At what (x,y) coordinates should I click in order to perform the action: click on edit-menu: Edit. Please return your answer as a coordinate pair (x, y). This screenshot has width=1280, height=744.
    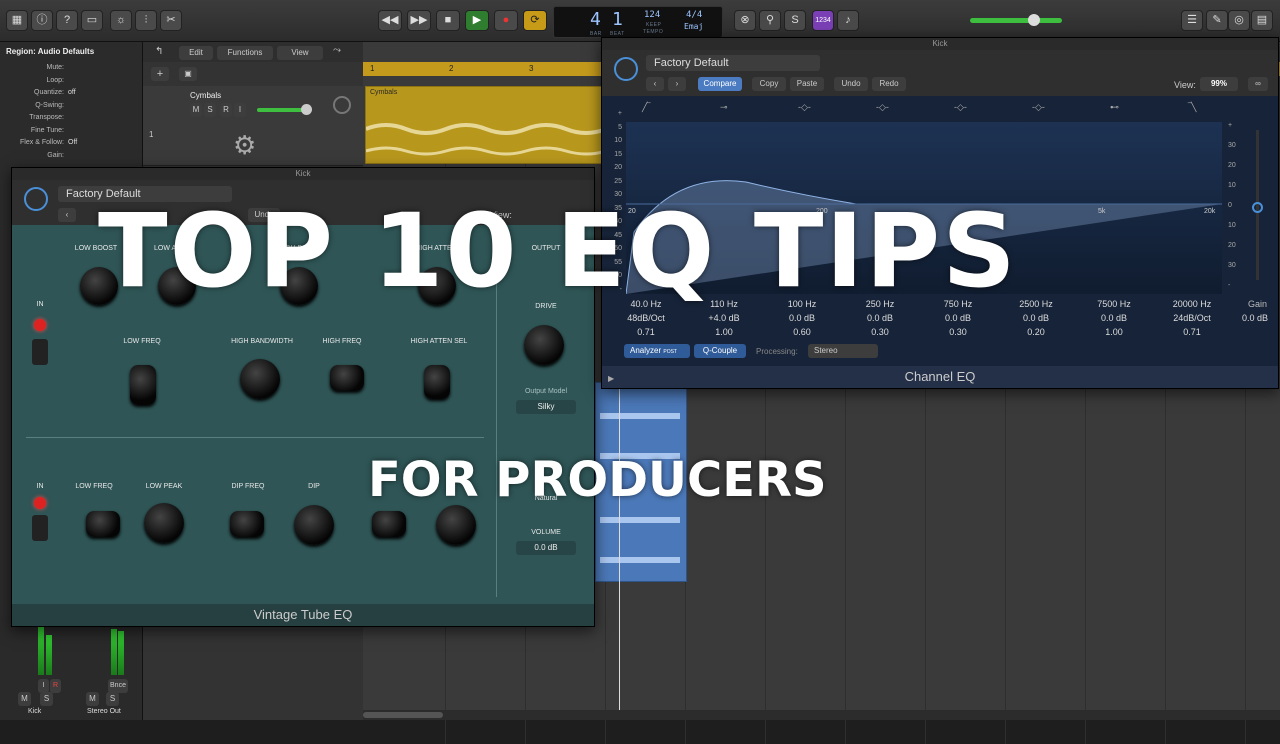
    Looking at the image, I should click on (196, 53).